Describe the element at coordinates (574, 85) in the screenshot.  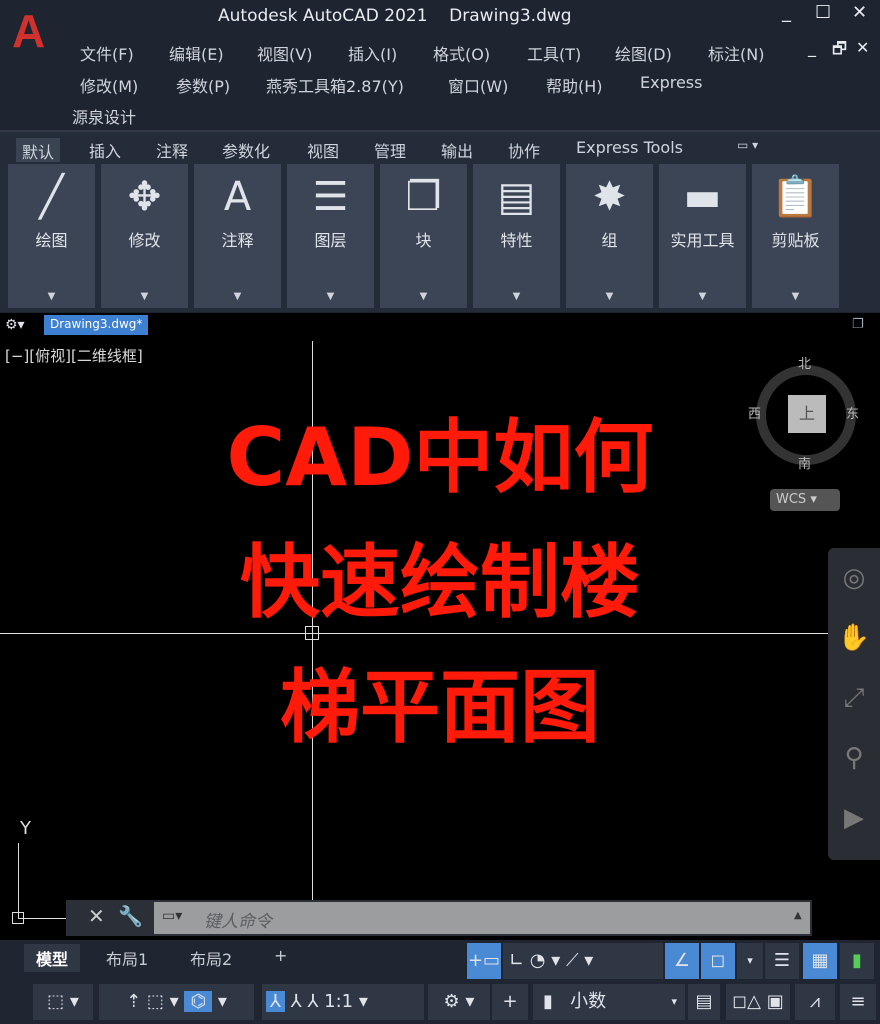
I see `menu-help: 帮助(H)` at that location.